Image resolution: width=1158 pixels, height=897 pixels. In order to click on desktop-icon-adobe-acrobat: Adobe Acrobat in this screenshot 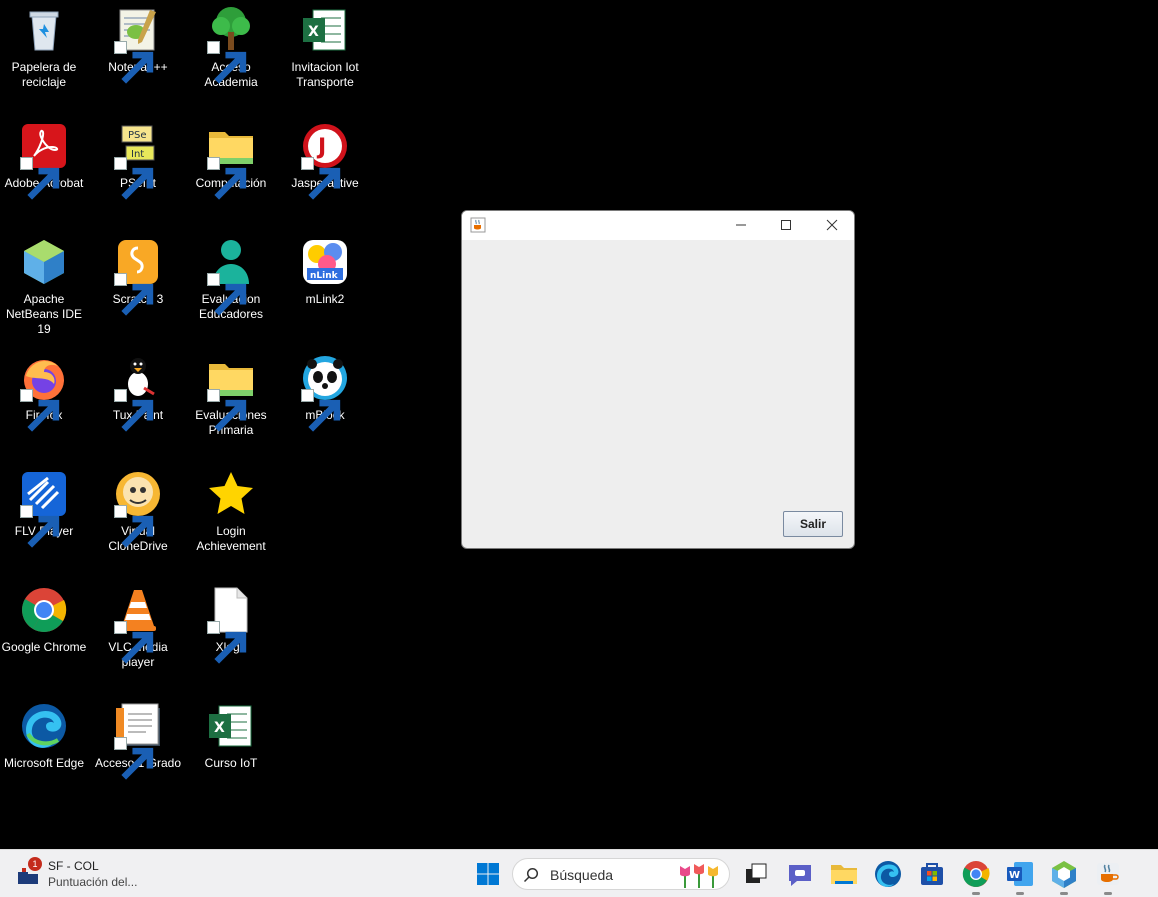, I will do `click(45, 173)`.